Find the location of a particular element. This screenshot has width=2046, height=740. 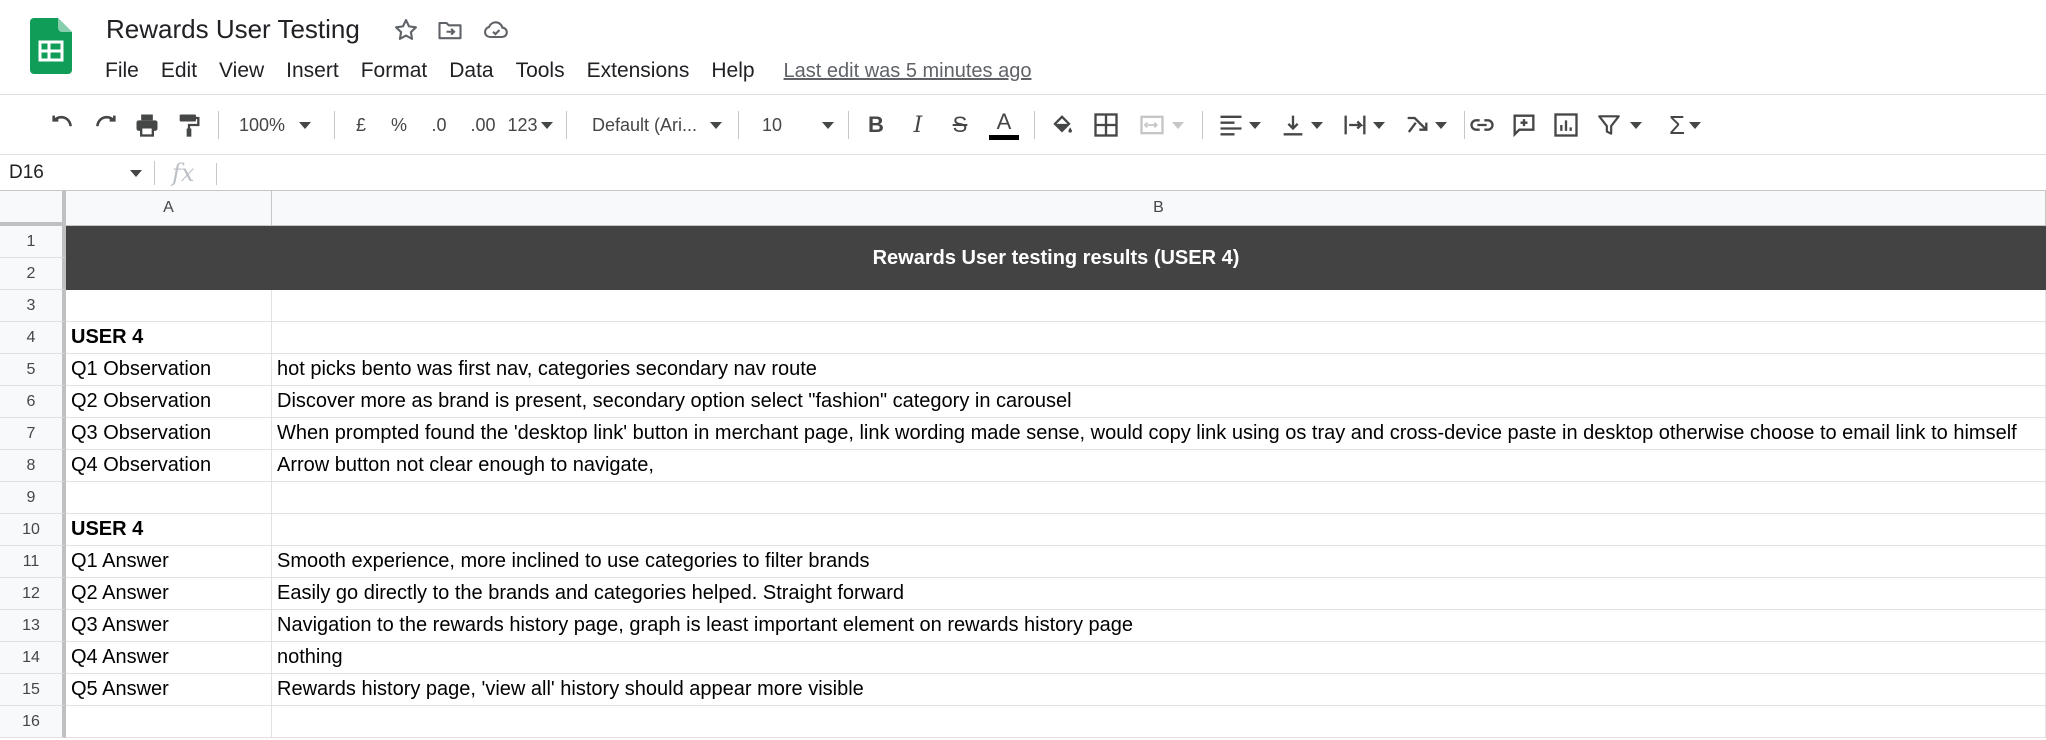

cell-a: Q1 Answer is located at coordinates (169, 562).